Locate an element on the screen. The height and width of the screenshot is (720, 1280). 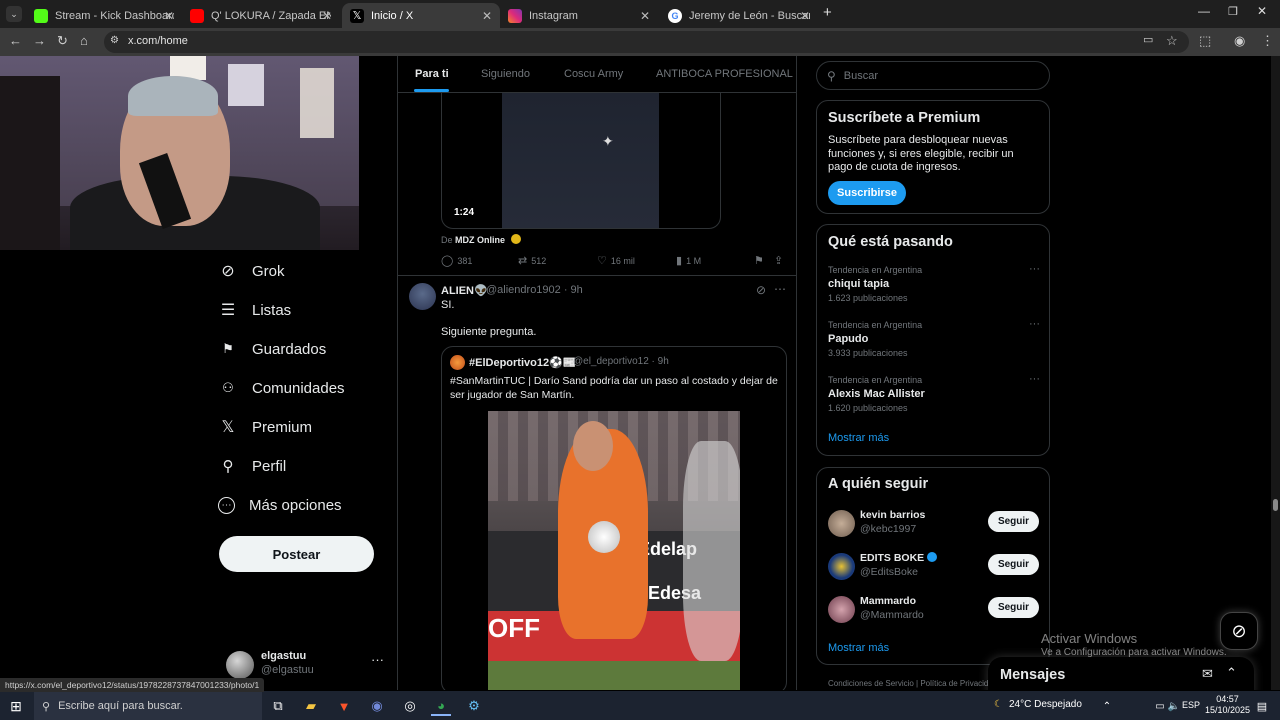
taskbar-search: ⚲ Escribe aquí para buscar. is located at coordinates (148, 706).